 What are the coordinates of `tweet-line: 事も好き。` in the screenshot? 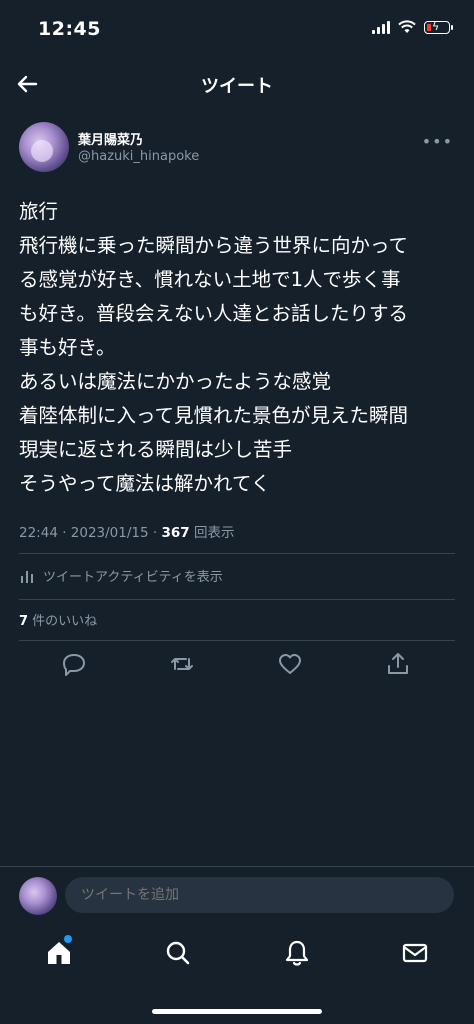 It's located at (67, 347).